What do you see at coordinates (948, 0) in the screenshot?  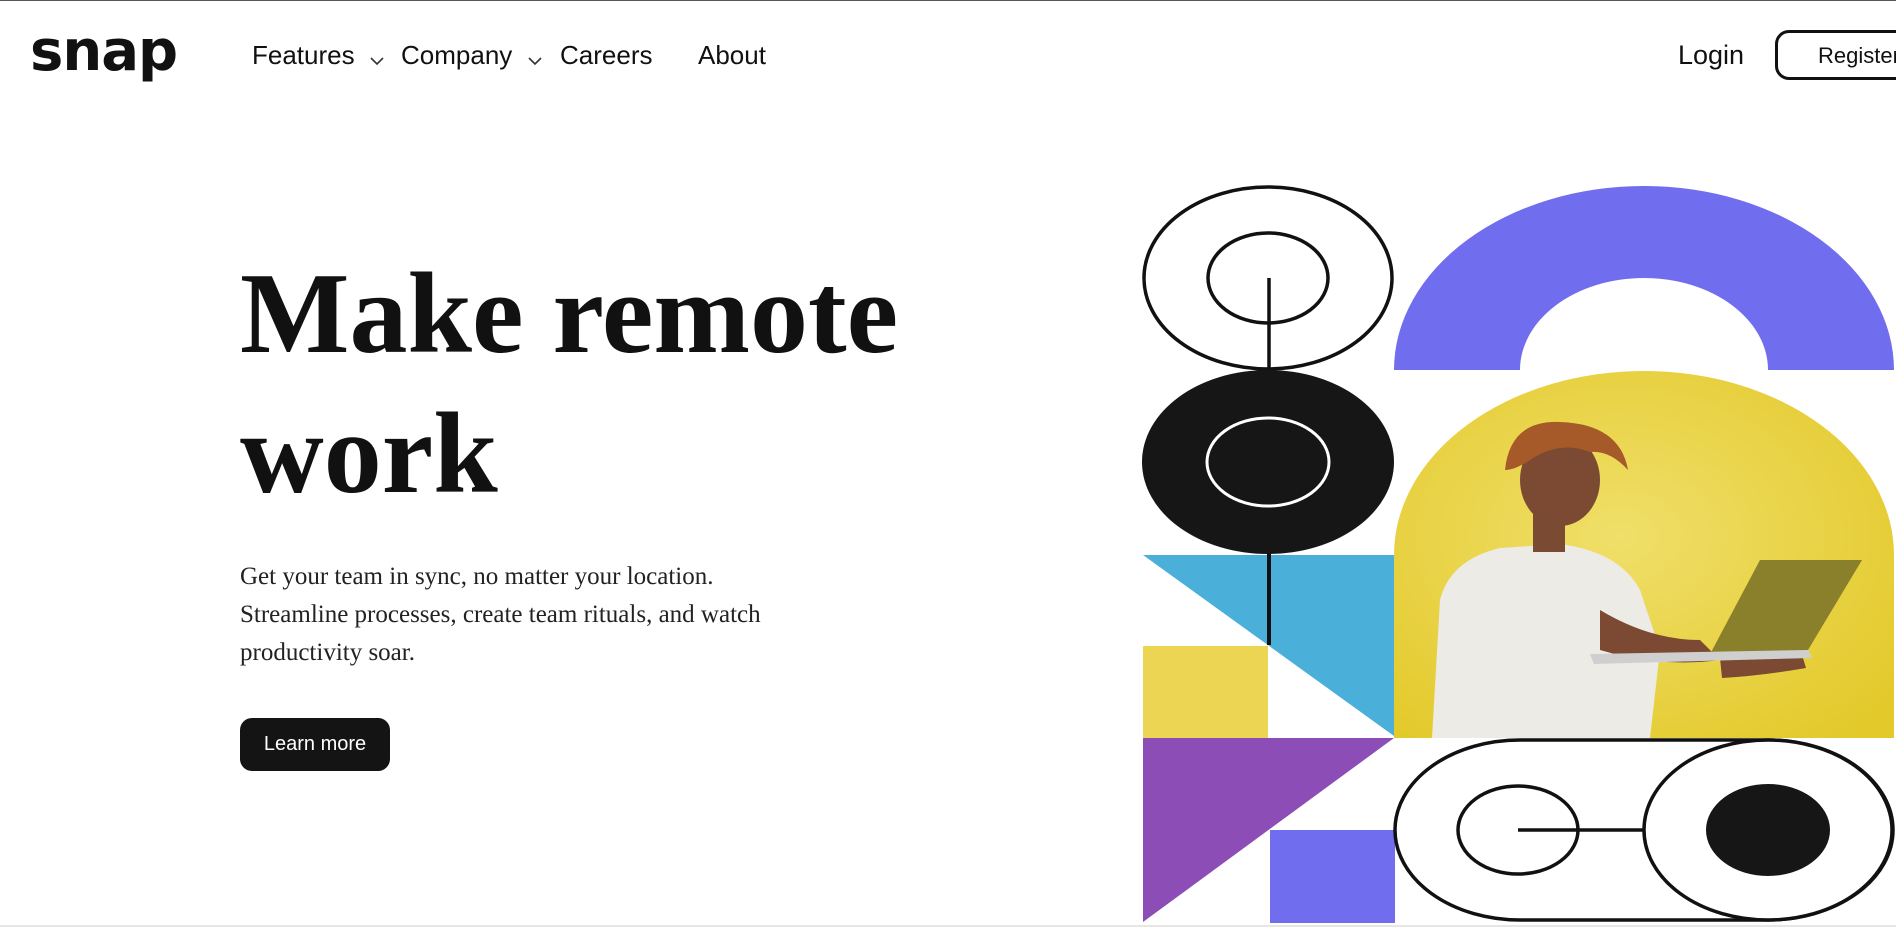 I see `top-border` at bounding box center [948, 0].